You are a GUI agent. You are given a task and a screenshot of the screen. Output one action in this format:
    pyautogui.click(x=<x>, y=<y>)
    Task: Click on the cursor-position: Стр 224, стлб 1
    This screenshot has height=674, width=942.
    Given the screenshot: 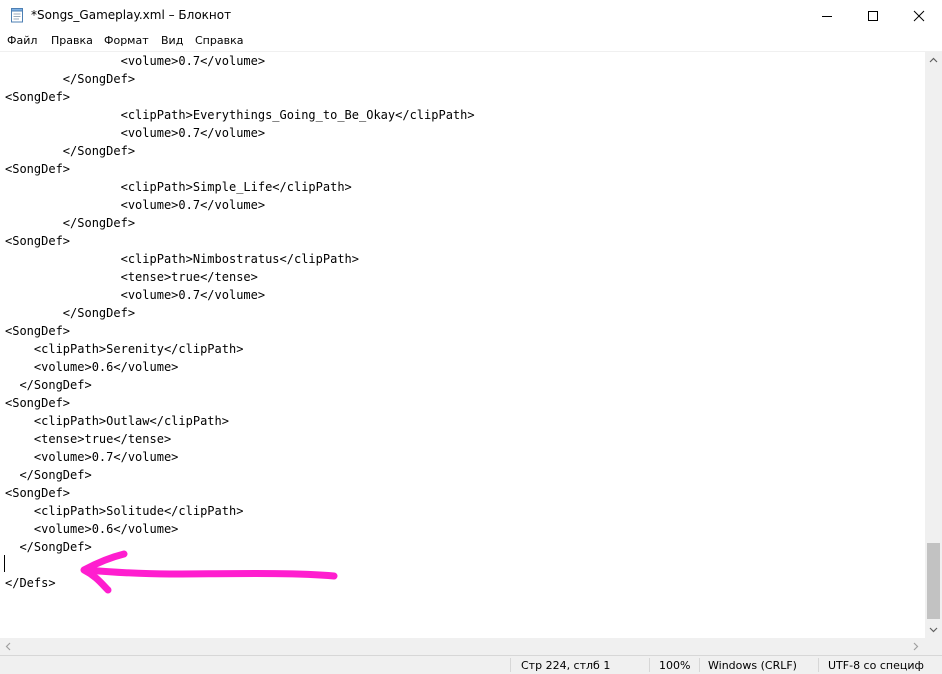 What is the action you would take?
    pyautogui.click(x=566, y=665)
    